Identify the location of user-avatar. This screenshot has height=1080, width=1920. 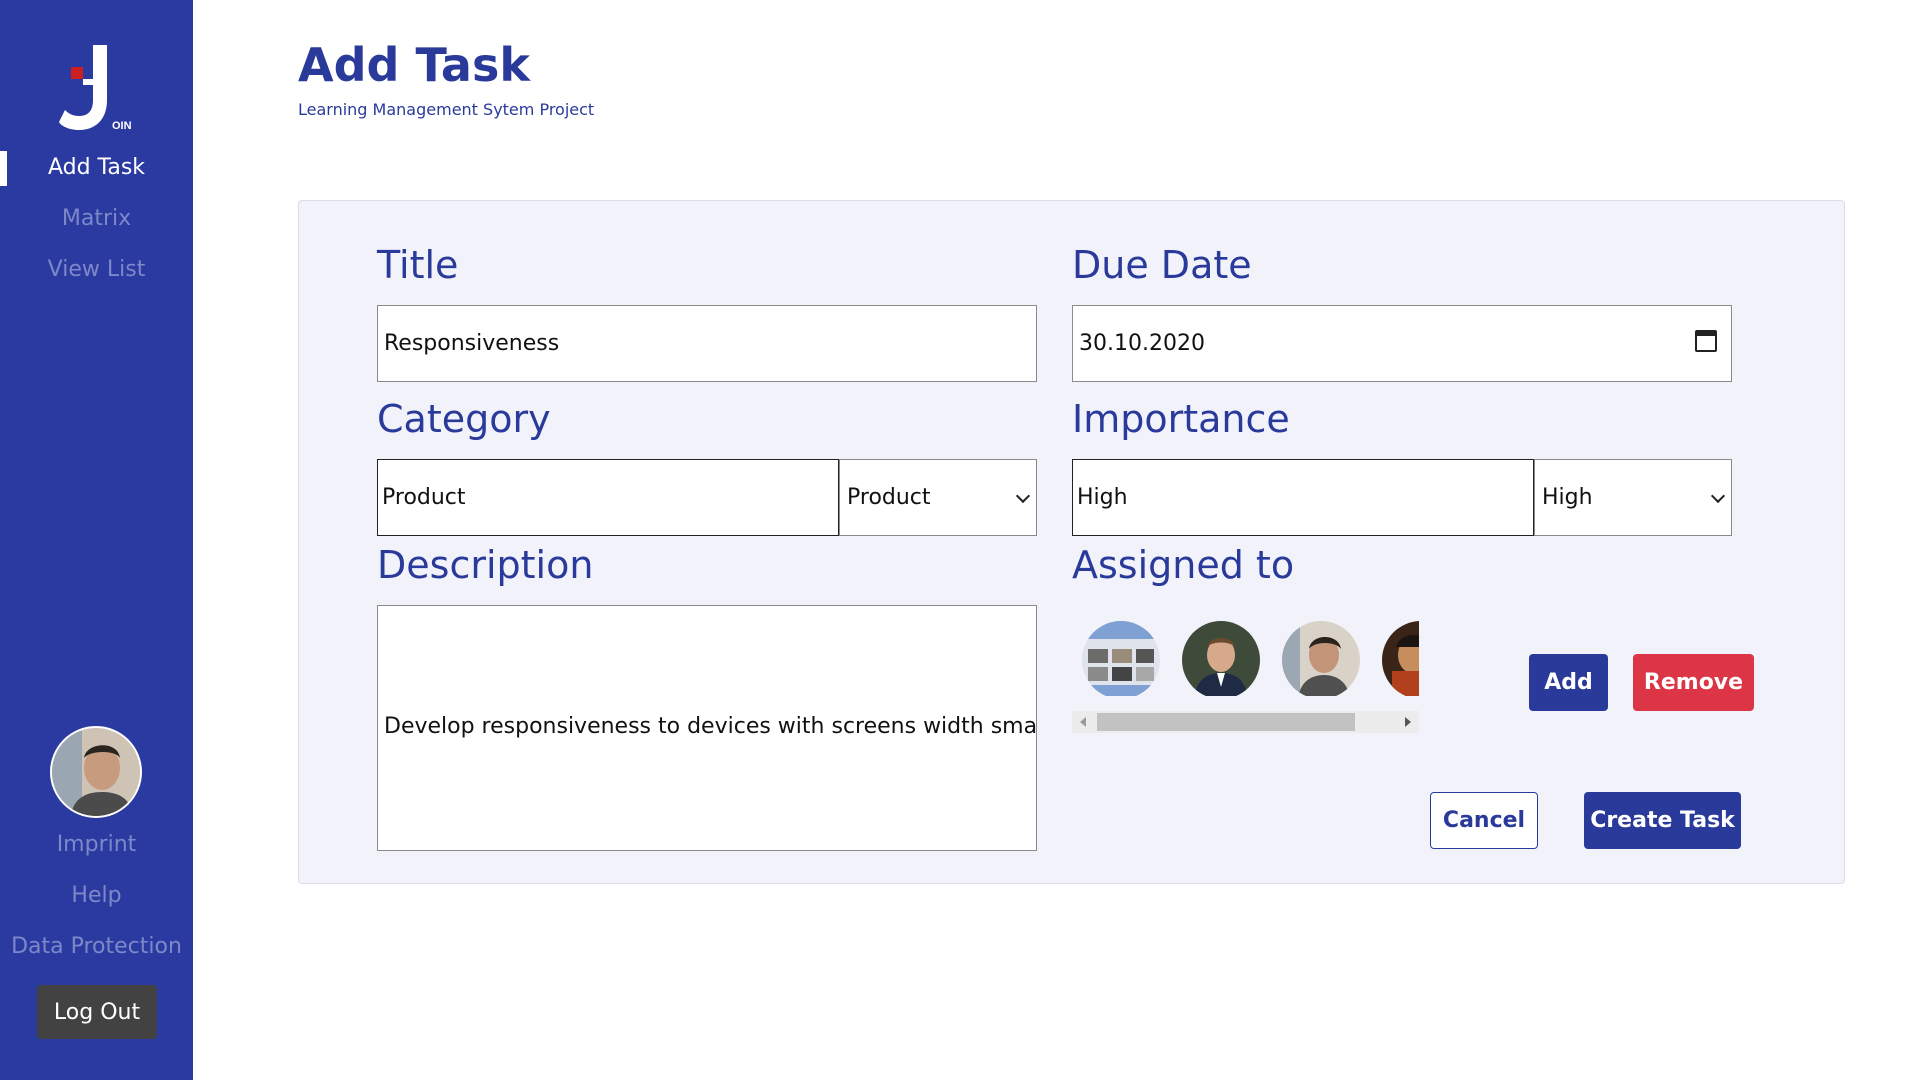
(96, 772).